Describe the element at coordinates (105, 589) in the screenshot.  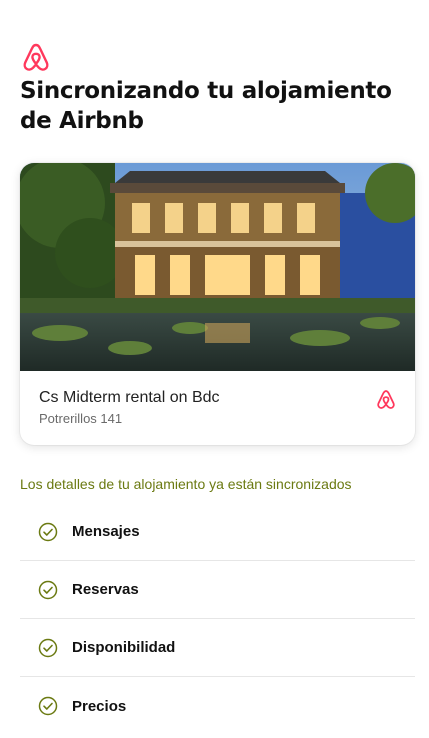
I see `item-label: Reservas` at that location.